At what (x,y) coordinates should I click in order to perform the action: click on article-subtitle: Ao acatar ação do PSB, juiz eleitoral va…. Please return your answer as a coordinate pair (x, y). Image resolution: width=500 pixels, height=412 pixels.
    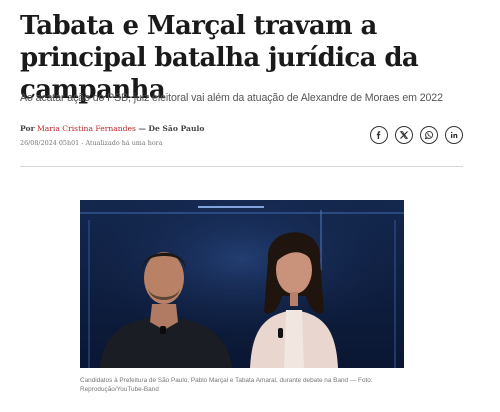
    Looking at the image, I should click on (231, 98).